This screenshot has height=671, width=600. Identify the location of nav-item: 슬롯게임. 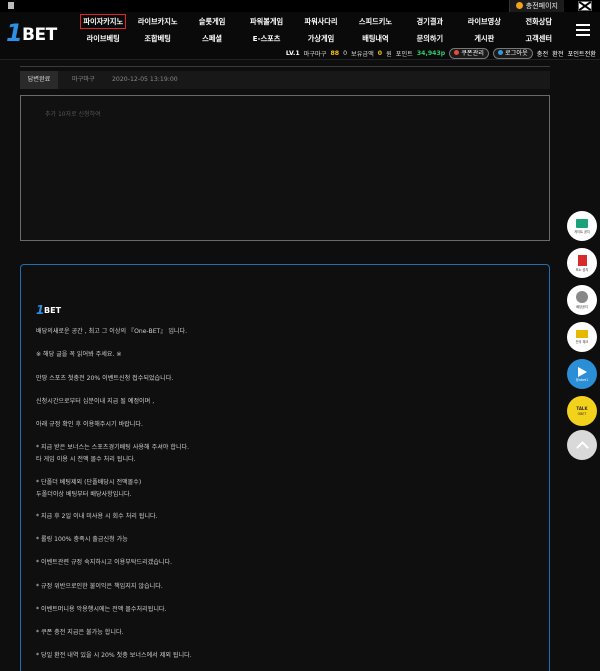
(212, 21).